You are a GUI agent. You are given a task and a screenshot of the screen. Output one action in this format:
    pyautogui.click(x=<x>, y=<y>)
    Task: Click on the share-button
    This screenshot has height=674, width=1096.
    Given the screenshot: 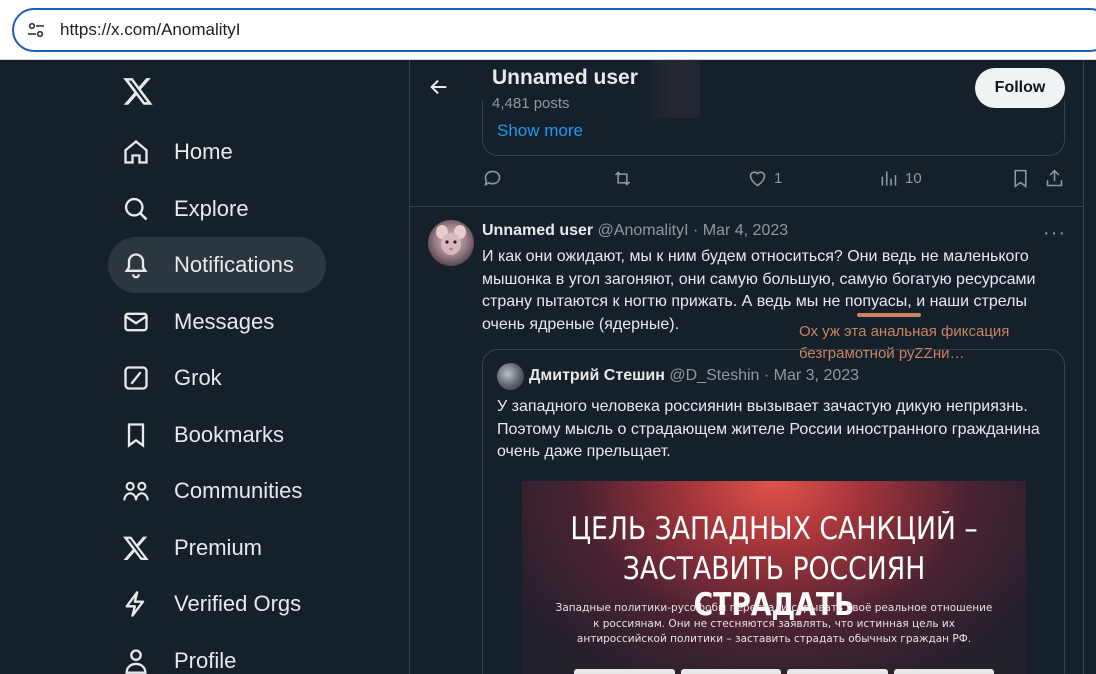 What is the action you would take?
    pyautogui.click(x=1054, y=178)
    